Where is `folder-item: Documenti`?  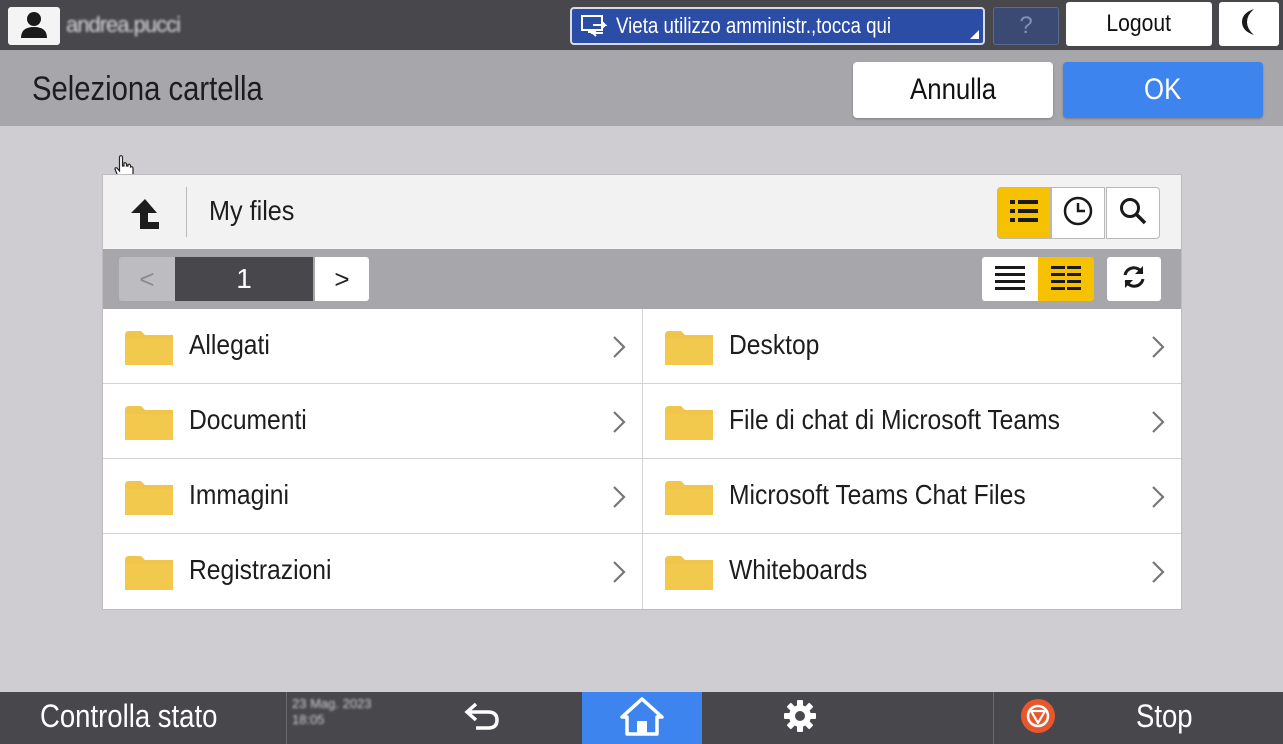
folder-item: Documenti is located at coordinates (372, 421).